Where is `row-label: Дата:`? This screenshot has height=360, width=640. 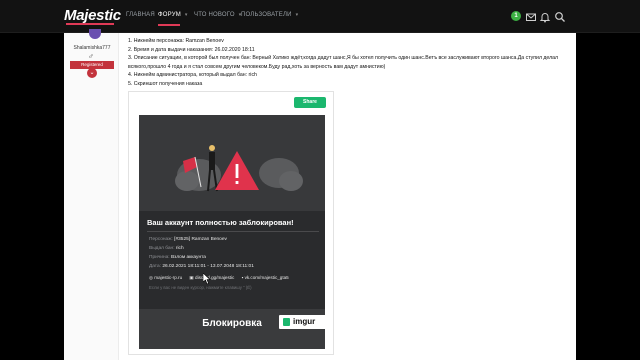
row-label: Дата: is located at coordinates (155, 266).